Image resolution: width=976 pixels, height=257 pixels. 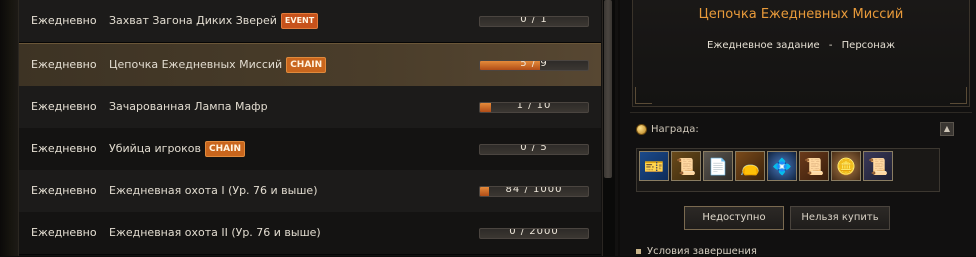 I want to click on progress-bar: 0 / 2000, so click(x=534, y=233).